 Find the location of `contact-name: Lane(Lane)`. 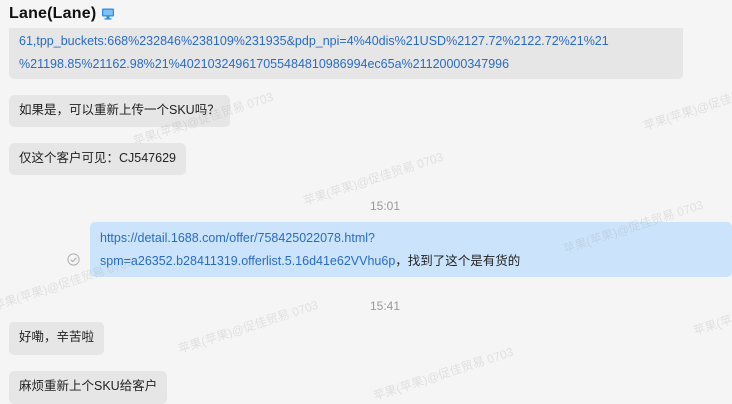

contact-name: Lane(Lane) is located at coordinates (52, 14).